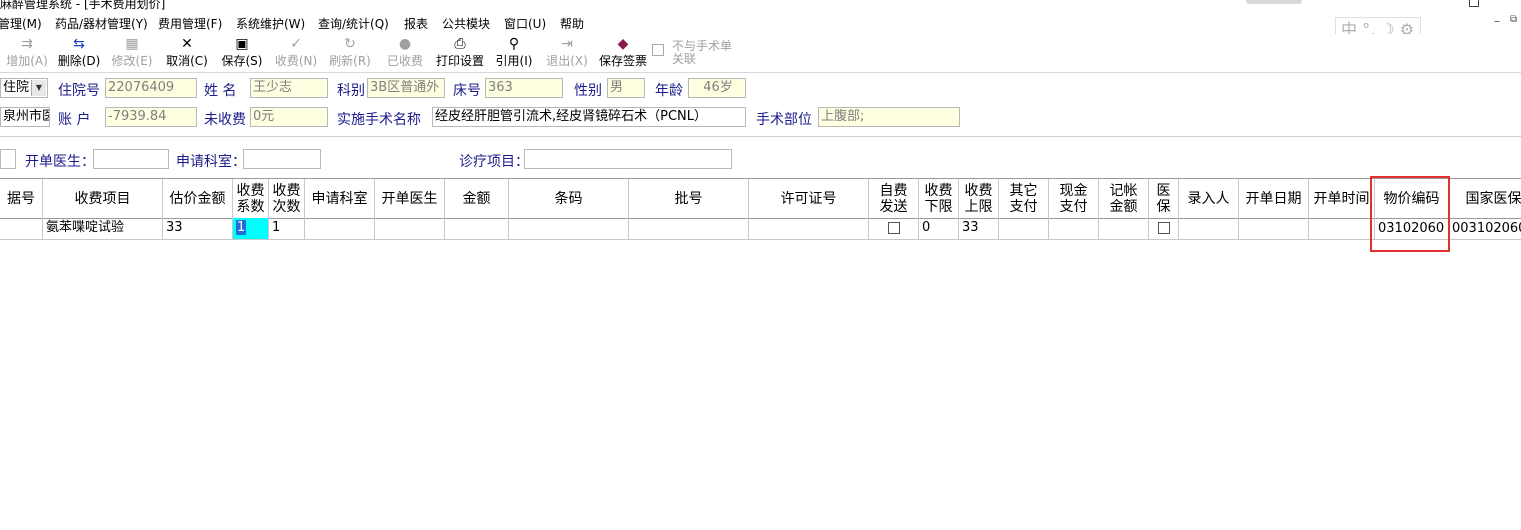  What do you see at coordinates (1485, 229) in the screenshot?
I see `cell-national-code: 003102060110020` at bounding box center [1485, 229].